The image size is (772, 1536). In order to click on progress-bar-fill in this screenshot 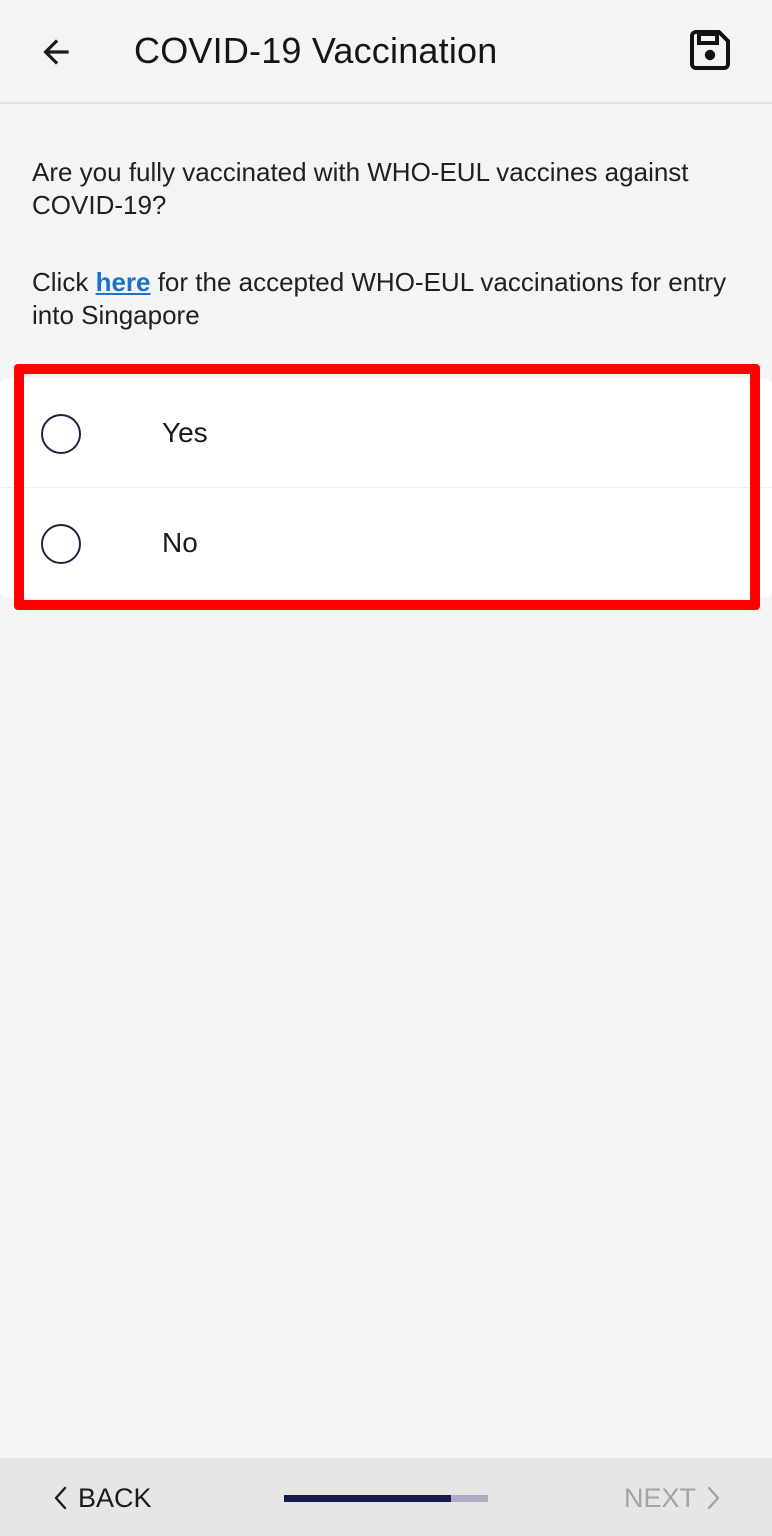, I will do `click(368, 1498)`.